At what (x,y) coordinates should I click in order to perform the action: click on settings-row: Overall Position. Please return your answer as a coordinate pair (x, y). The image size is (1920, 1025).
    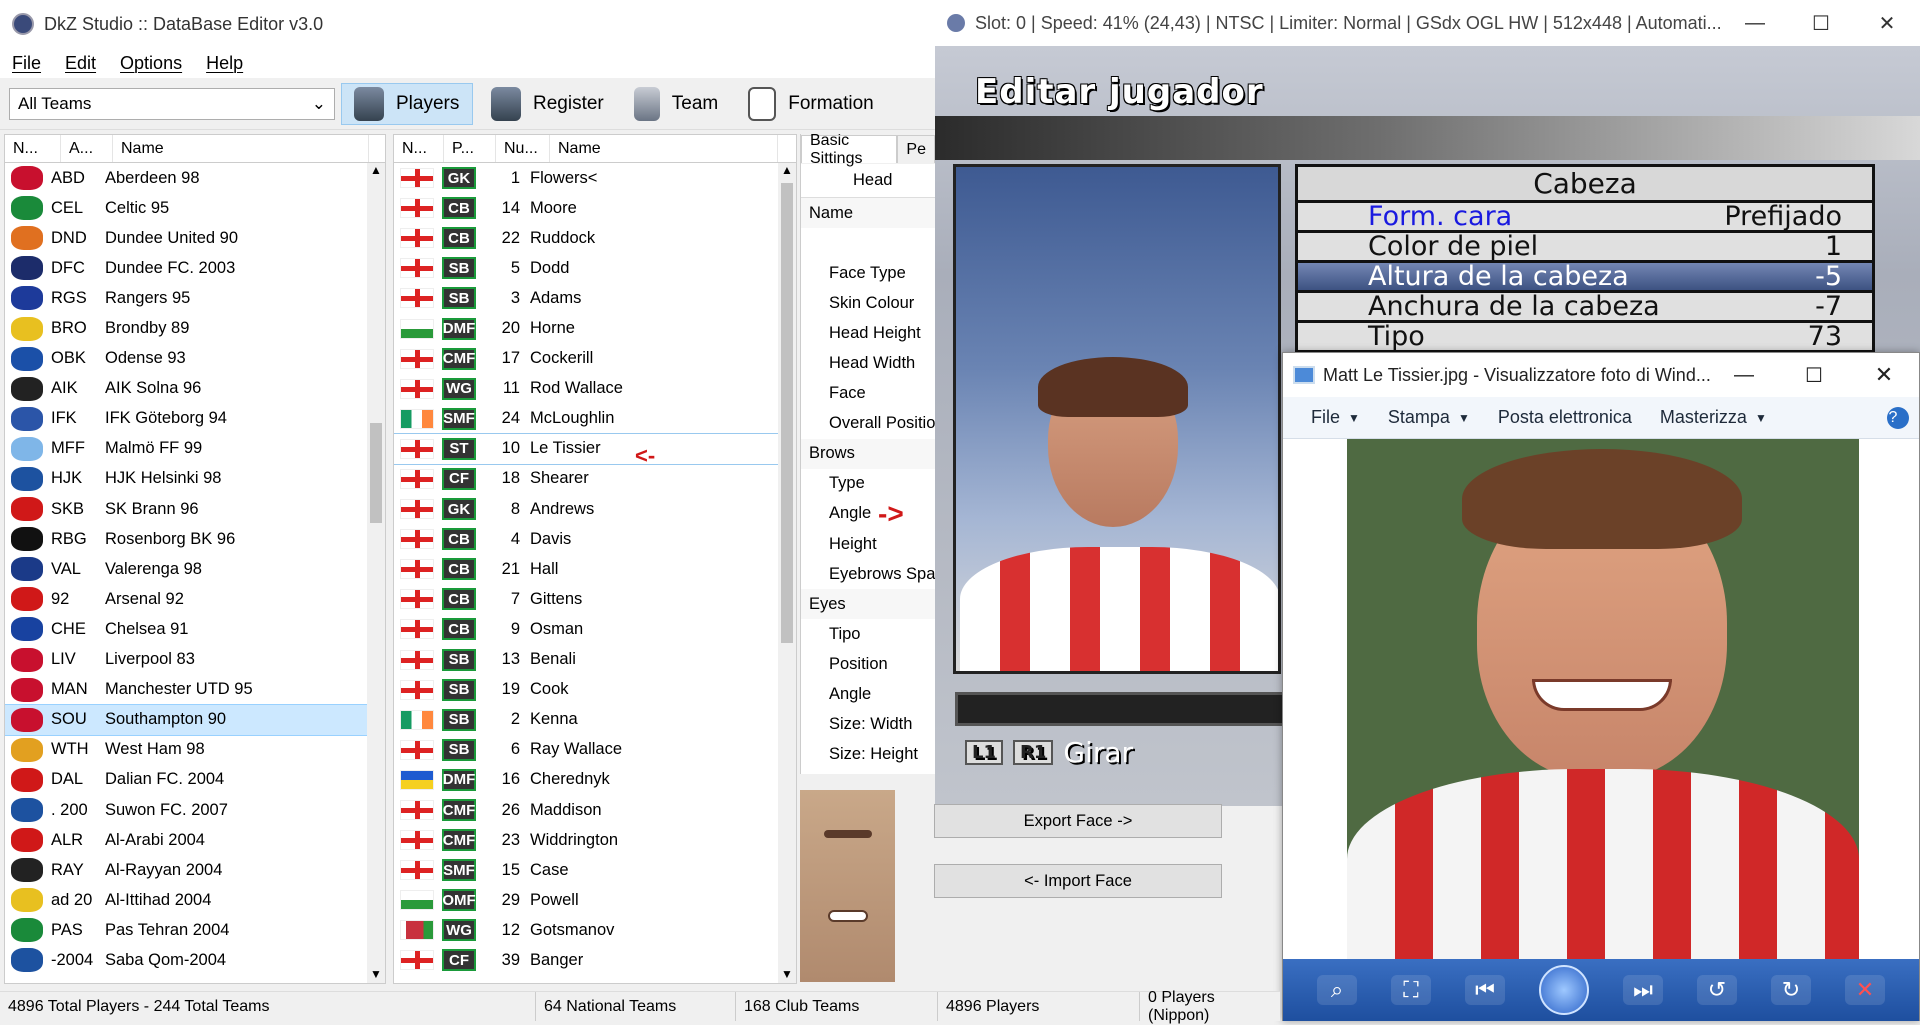
    Looking at the image, I should click on (868, 424).